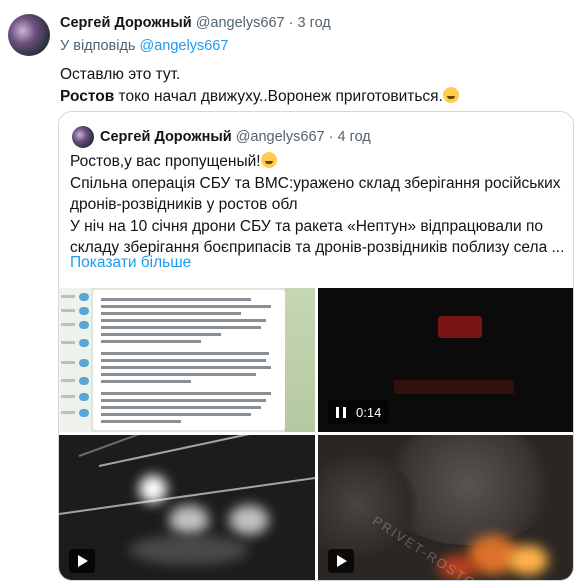 The width and height of the screenshot is (578, 583). I want to click on channel-logo, so click(460, 327).